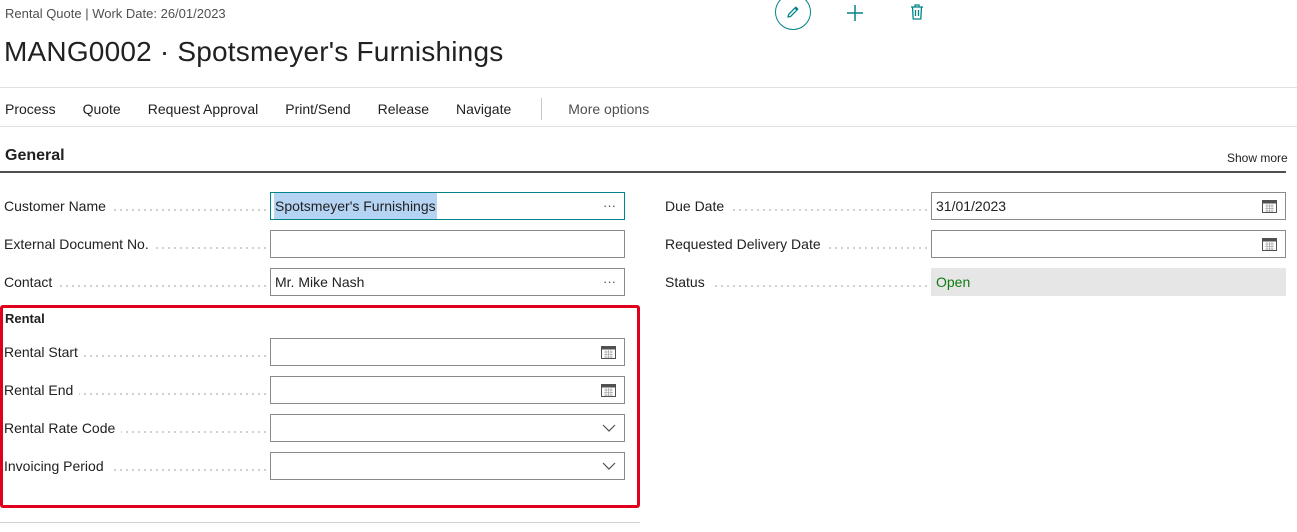 The width and height of the screenshot is (1297, 532). Describe the element at coordinates (953, 282) in the screenshot. I see `status-value: Open` at that location.